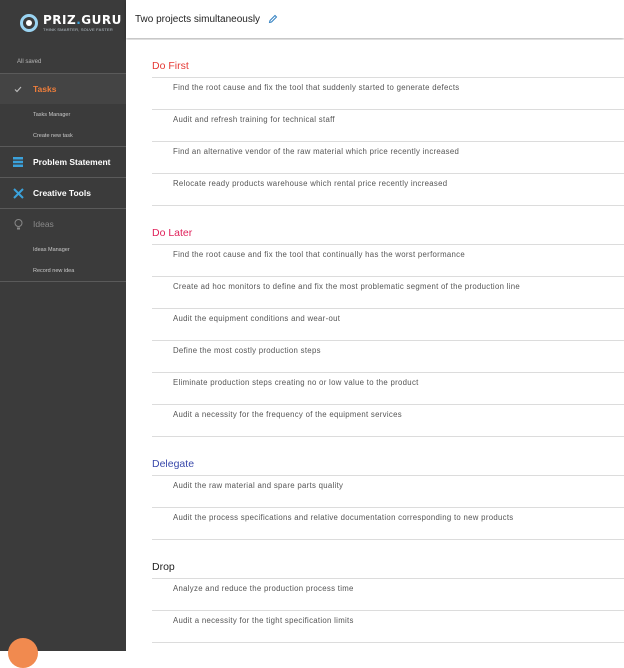 This screenshot has width=624, height=668. I want to click on nav-item-ideas: Ideas, so click(63, 224).